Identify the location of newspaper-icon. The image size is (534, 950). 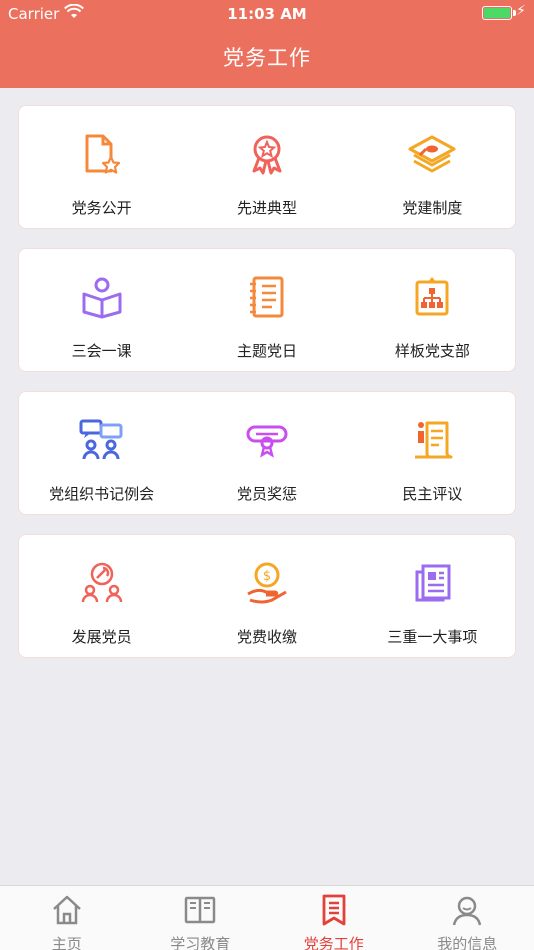
(432, 583).